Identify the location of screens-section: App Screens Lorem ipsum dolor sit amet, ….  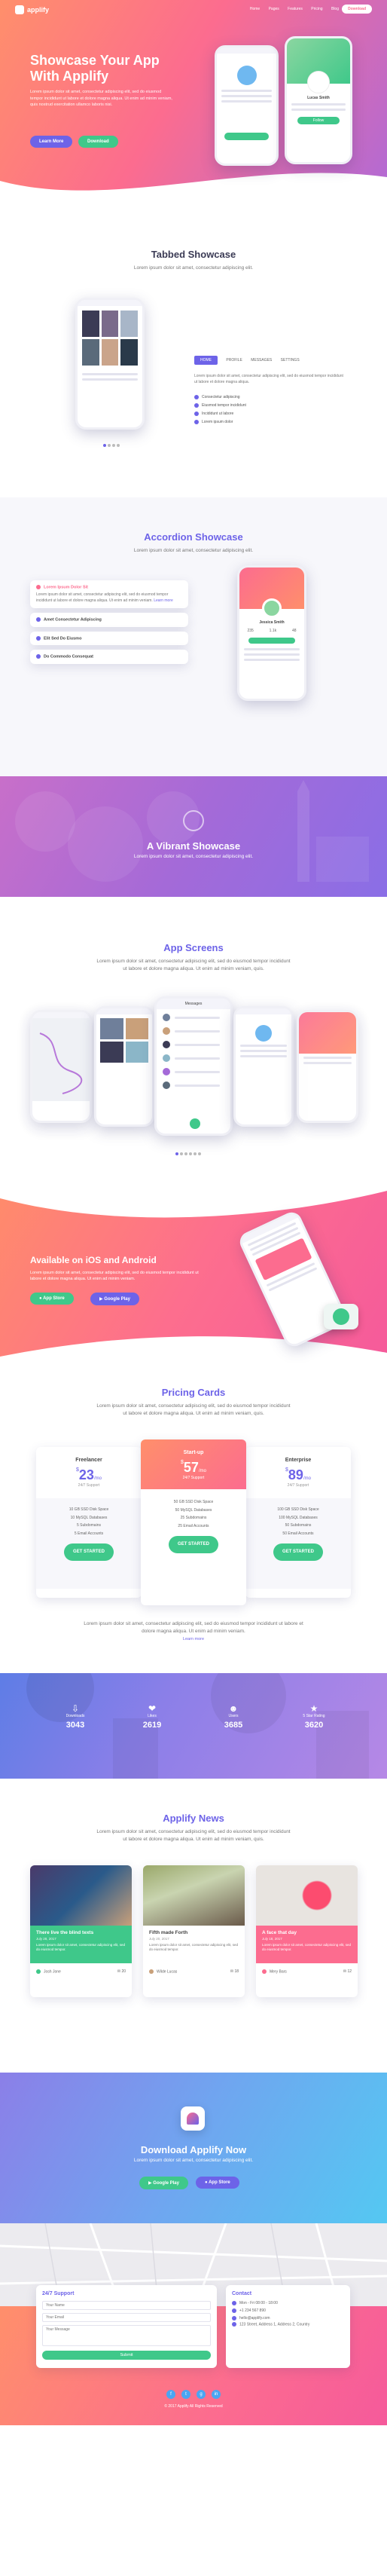
(193, 1044).